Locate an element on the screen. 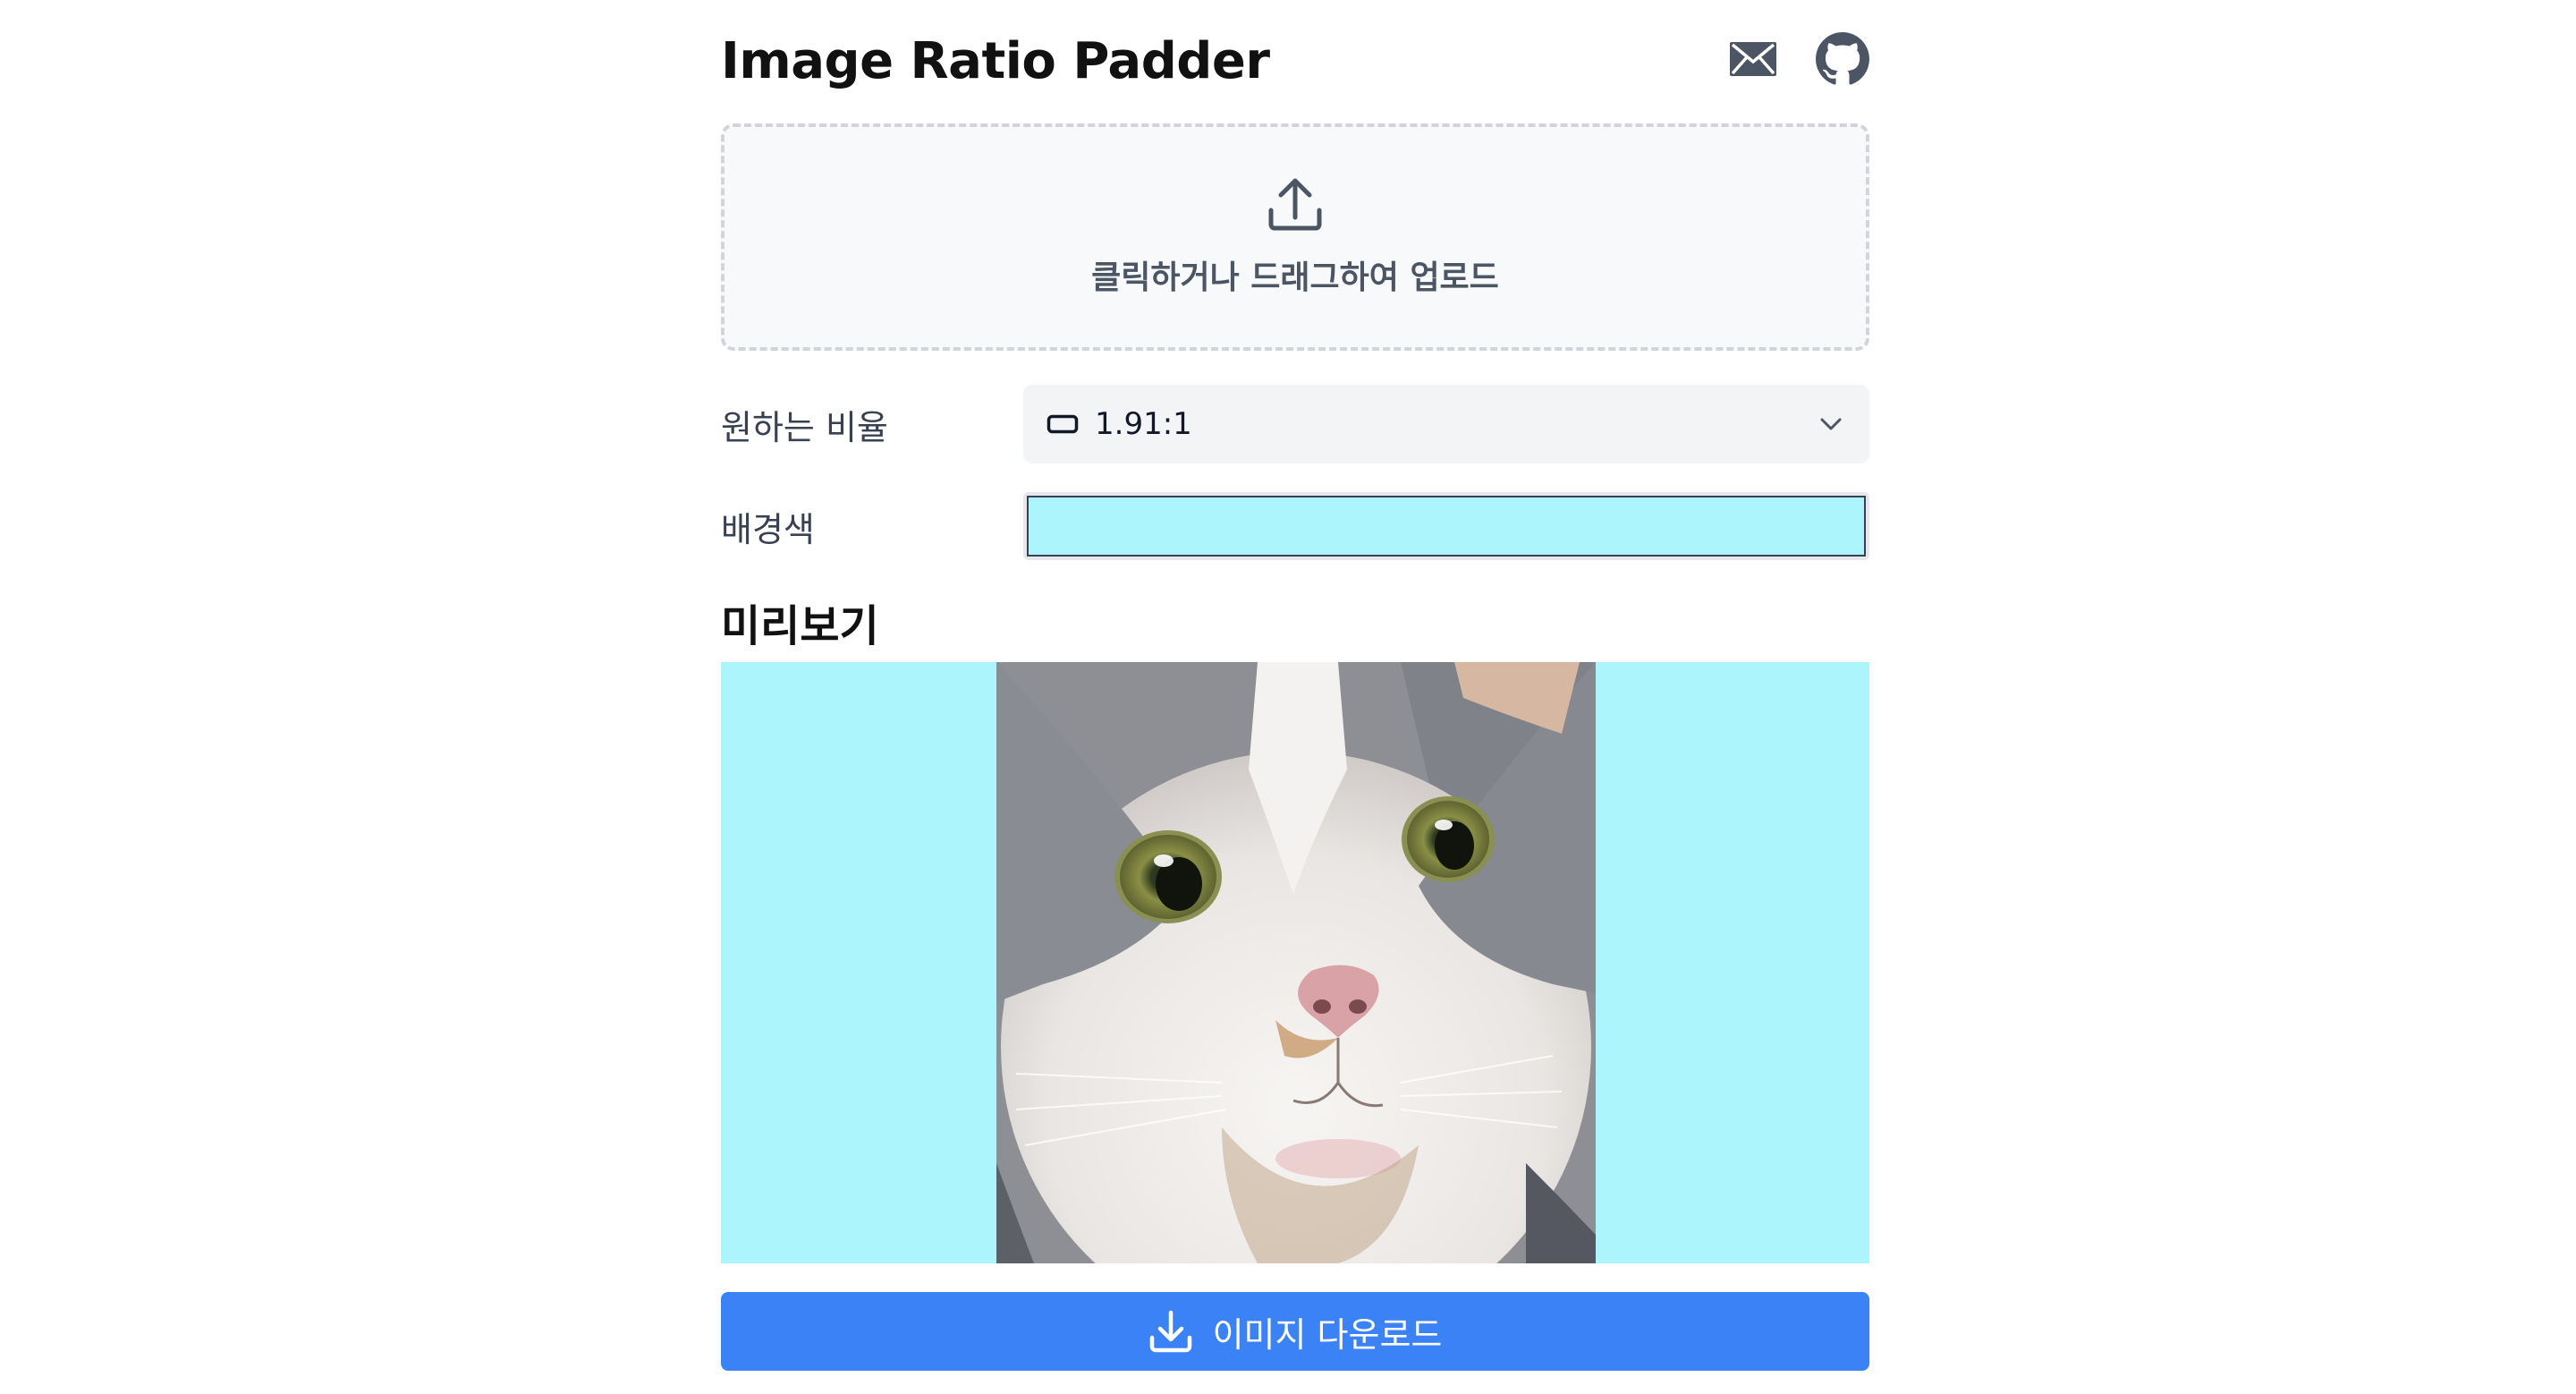 This screenshot has height=1394, width=2576. header: Image Ratio Padder is located at coordinates (1295, 61).